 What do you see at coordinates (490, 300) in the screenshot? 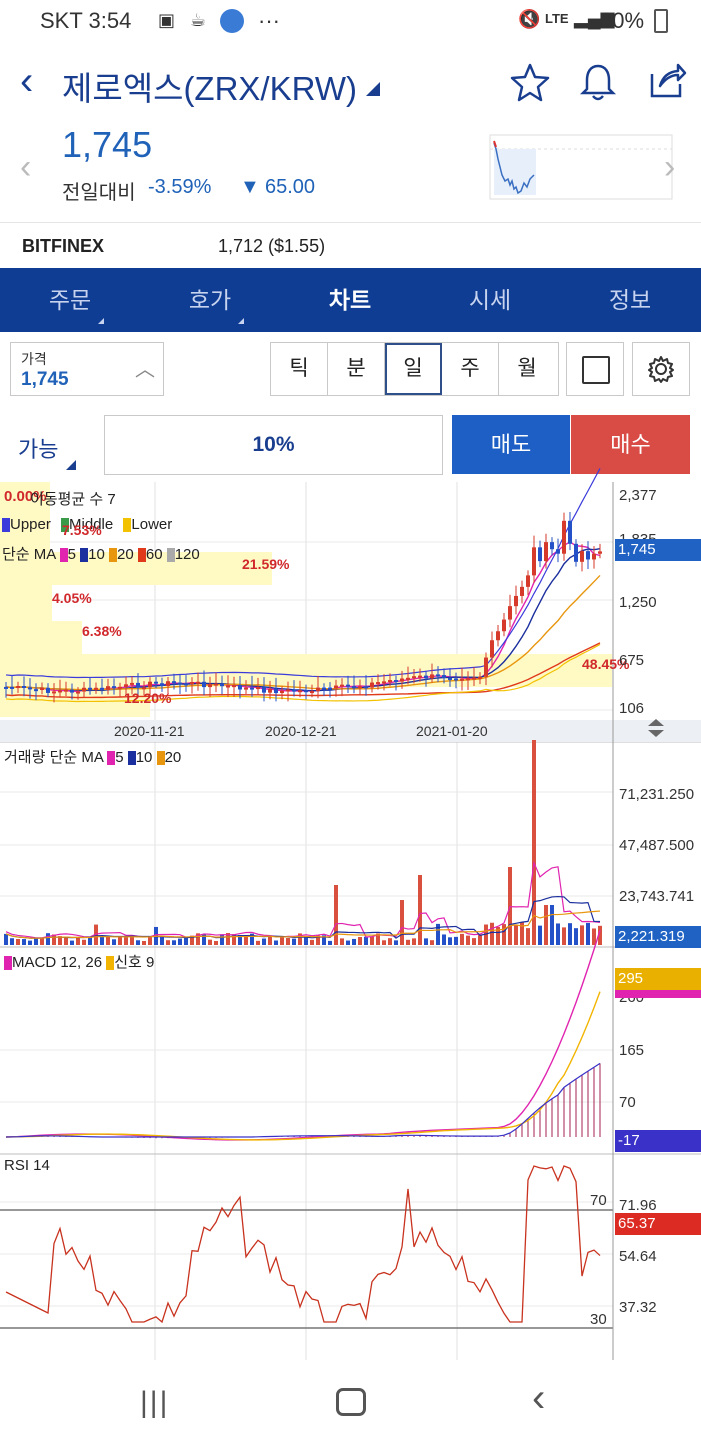
I see `tab-market: 시세` at bounding box center [490, 300].